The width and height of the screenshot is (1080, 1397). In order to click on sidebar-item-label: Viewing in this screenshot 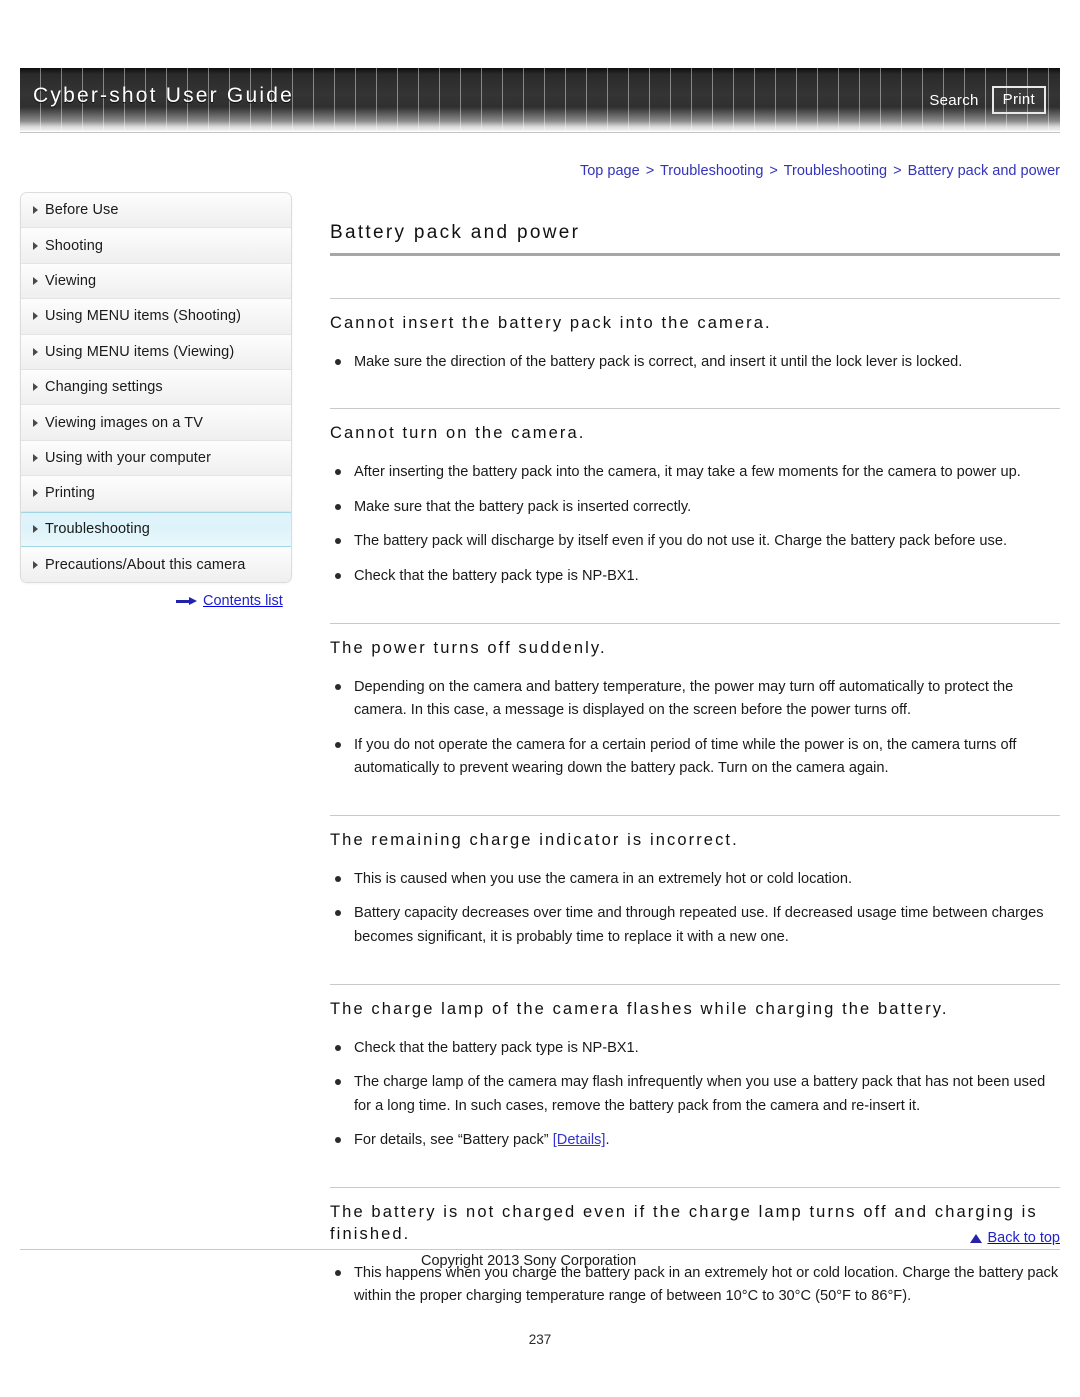, I will do `click(71, 280)`.